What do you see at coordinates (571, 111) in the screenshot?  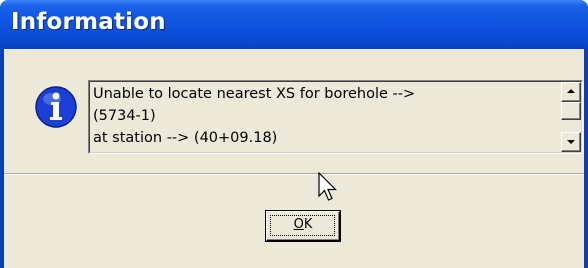 I see `scroll-thumb` at bounding box center [571, 111].